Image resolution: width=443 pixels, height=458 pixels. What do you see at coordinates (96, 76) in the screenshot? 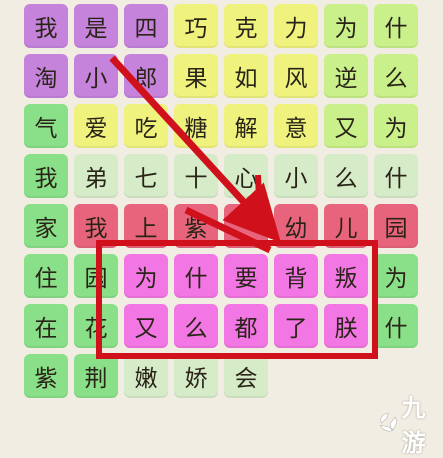
I see `grid-cell-r1-c1: 小` at bounding box center [96, 76].